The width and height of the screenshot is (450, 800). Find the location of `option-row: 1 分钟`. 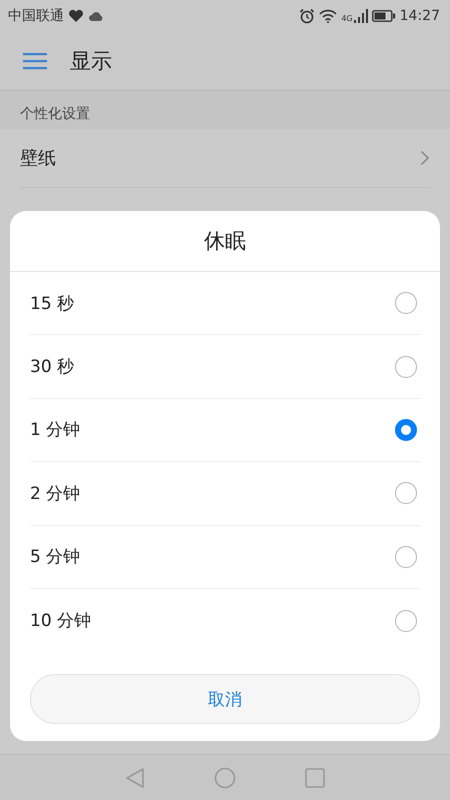

option-row: 1 分钟 is located at coordinates (225, 430).